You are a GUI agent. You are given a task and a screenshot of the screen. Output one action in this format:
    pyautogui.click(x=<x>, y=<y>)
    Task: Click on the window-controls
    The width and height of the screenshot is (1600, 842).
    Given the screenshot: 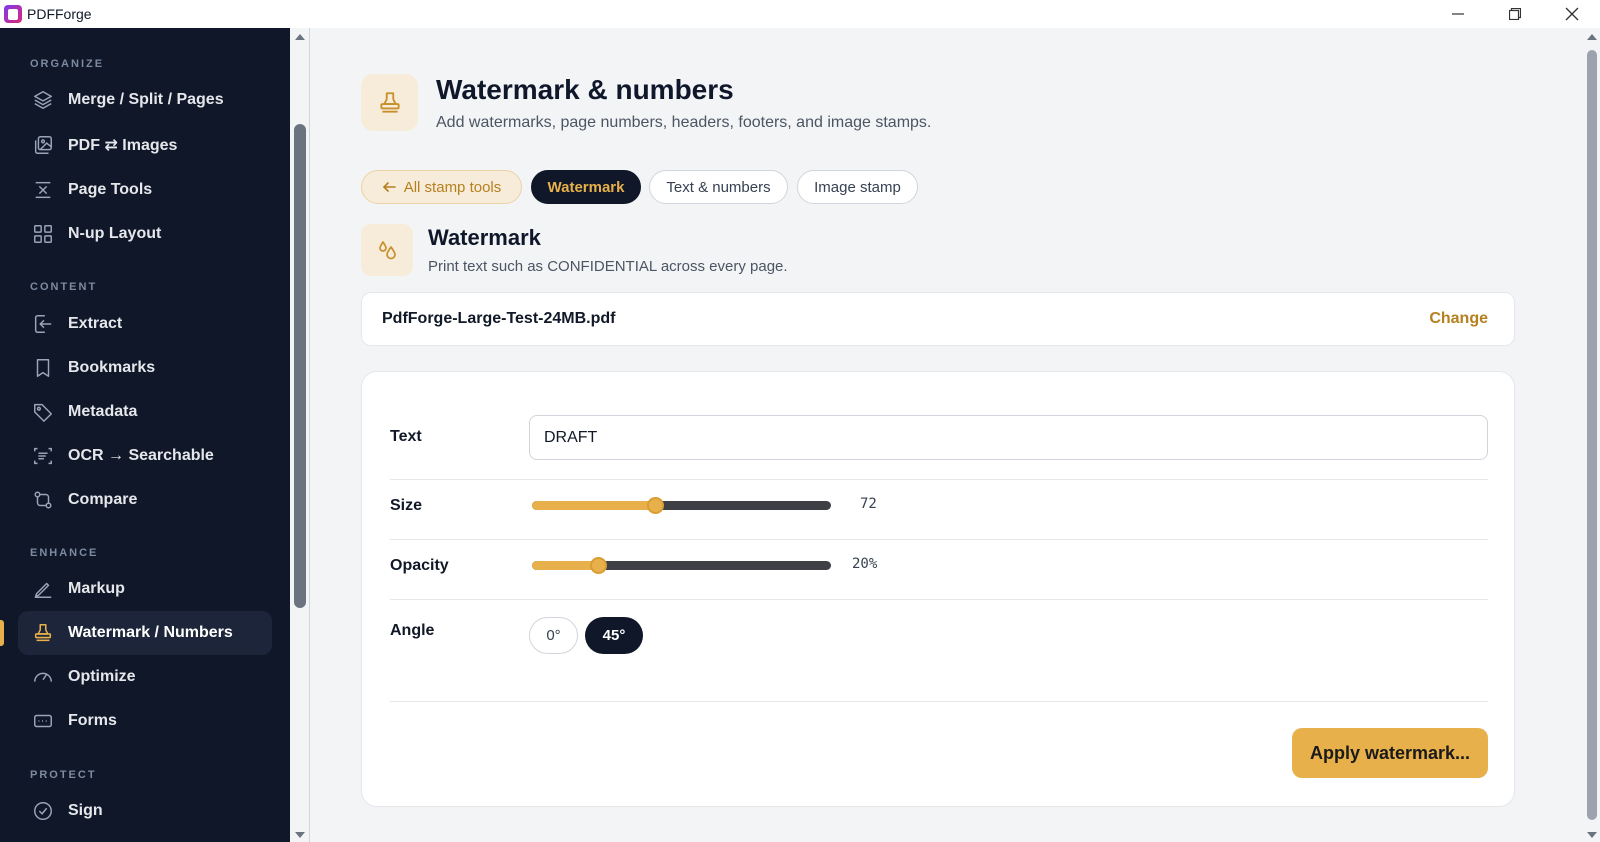 What is the action you would take?
    pyautogui.click(x=1514, y=14)
    